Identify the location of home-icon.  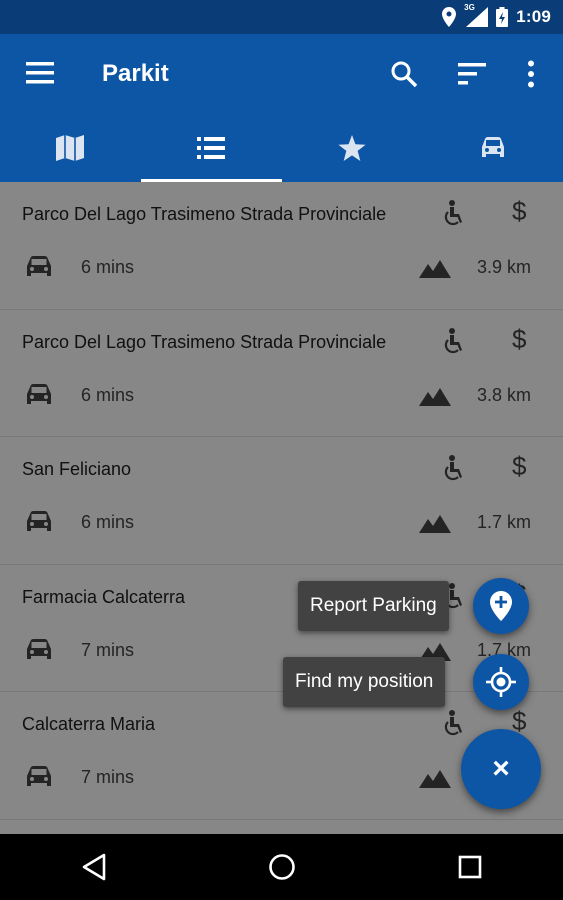
(282, 867).